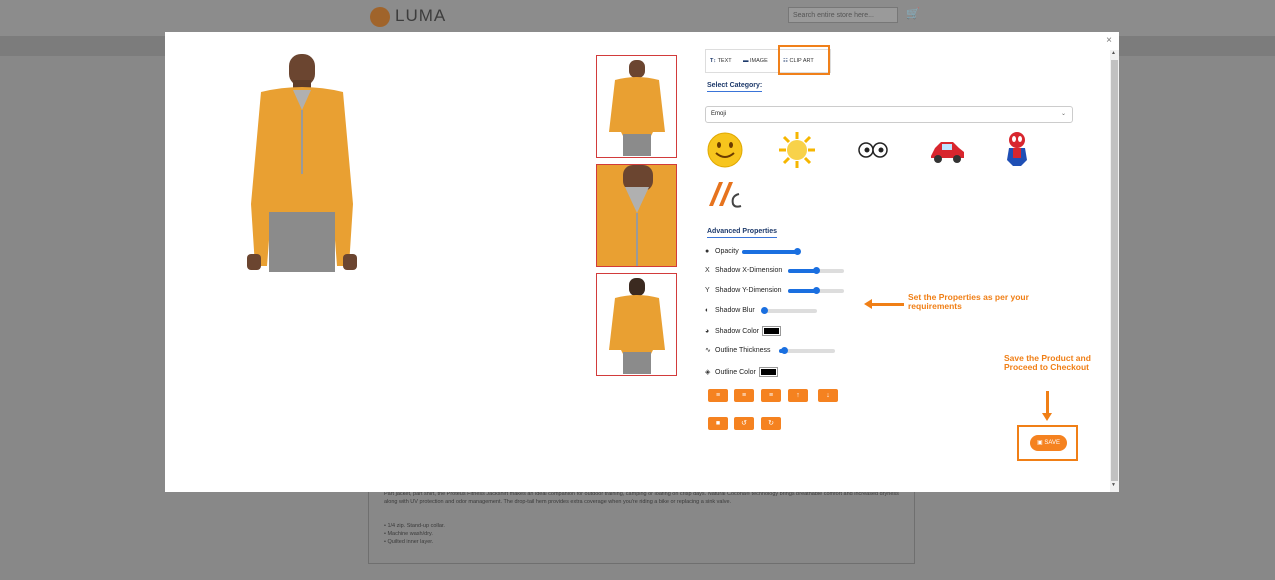  I want to click on send-backward-button: ↓, so click(828, 395).